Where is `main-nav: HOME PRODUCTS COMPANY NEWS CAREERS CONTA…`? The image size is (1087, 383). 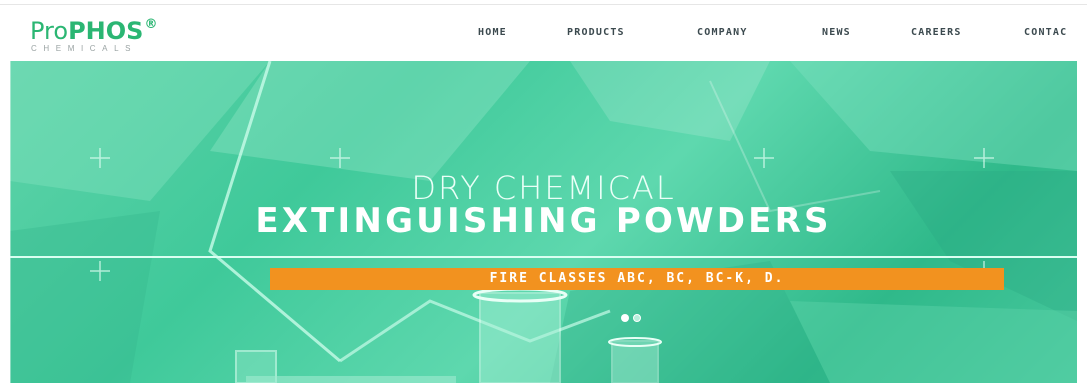
main-nav: HOME PRODUCTS COMPANY NEWS CAREERS CONTA… is located at coordinates (543, 33).